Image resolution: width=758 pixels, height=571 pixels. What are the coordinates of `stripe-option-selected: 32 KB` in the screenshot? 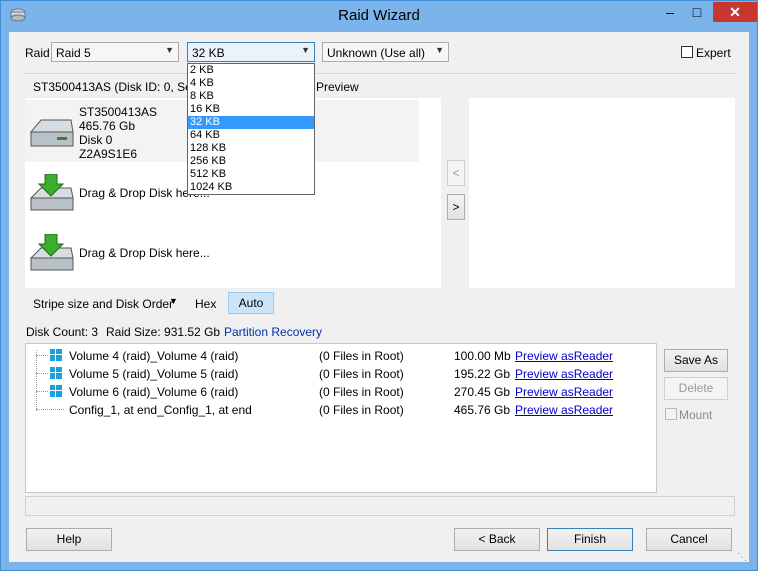 It's located at (251, 122).